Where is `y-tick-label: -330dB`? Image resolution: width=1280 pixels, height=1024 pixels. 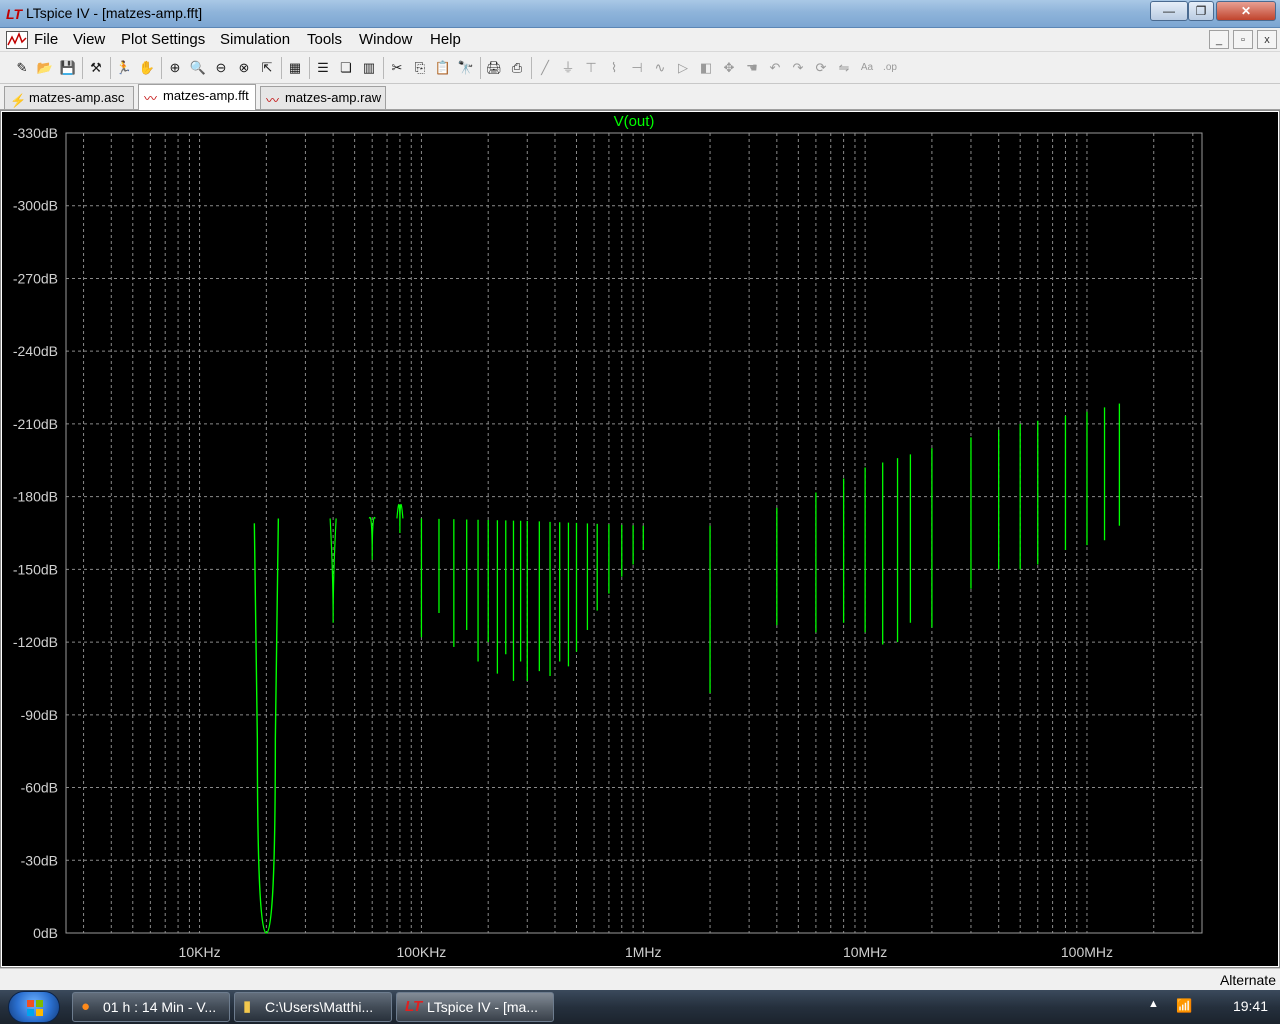 y-tick-label: -330dB is located at coordinates (35, 133).